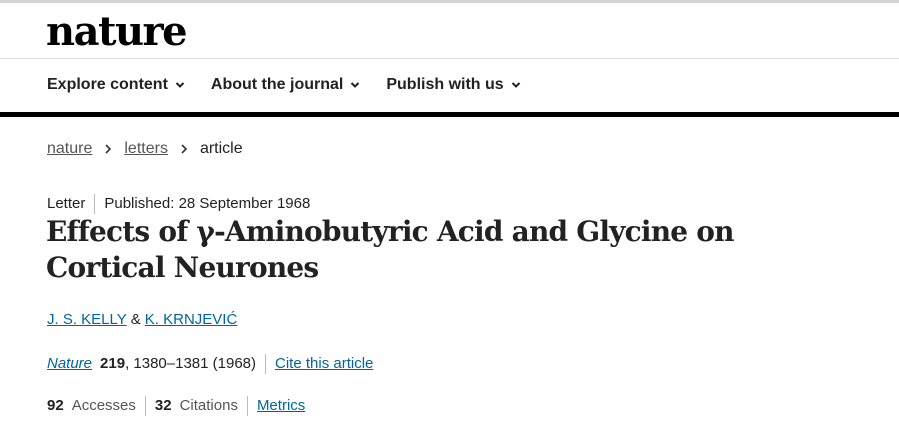 The image size is (899, 436). Describe the element at coordinates (191, 363) in the screenshot. I see `page-range: , 1380–1381 (1968)` at that location.